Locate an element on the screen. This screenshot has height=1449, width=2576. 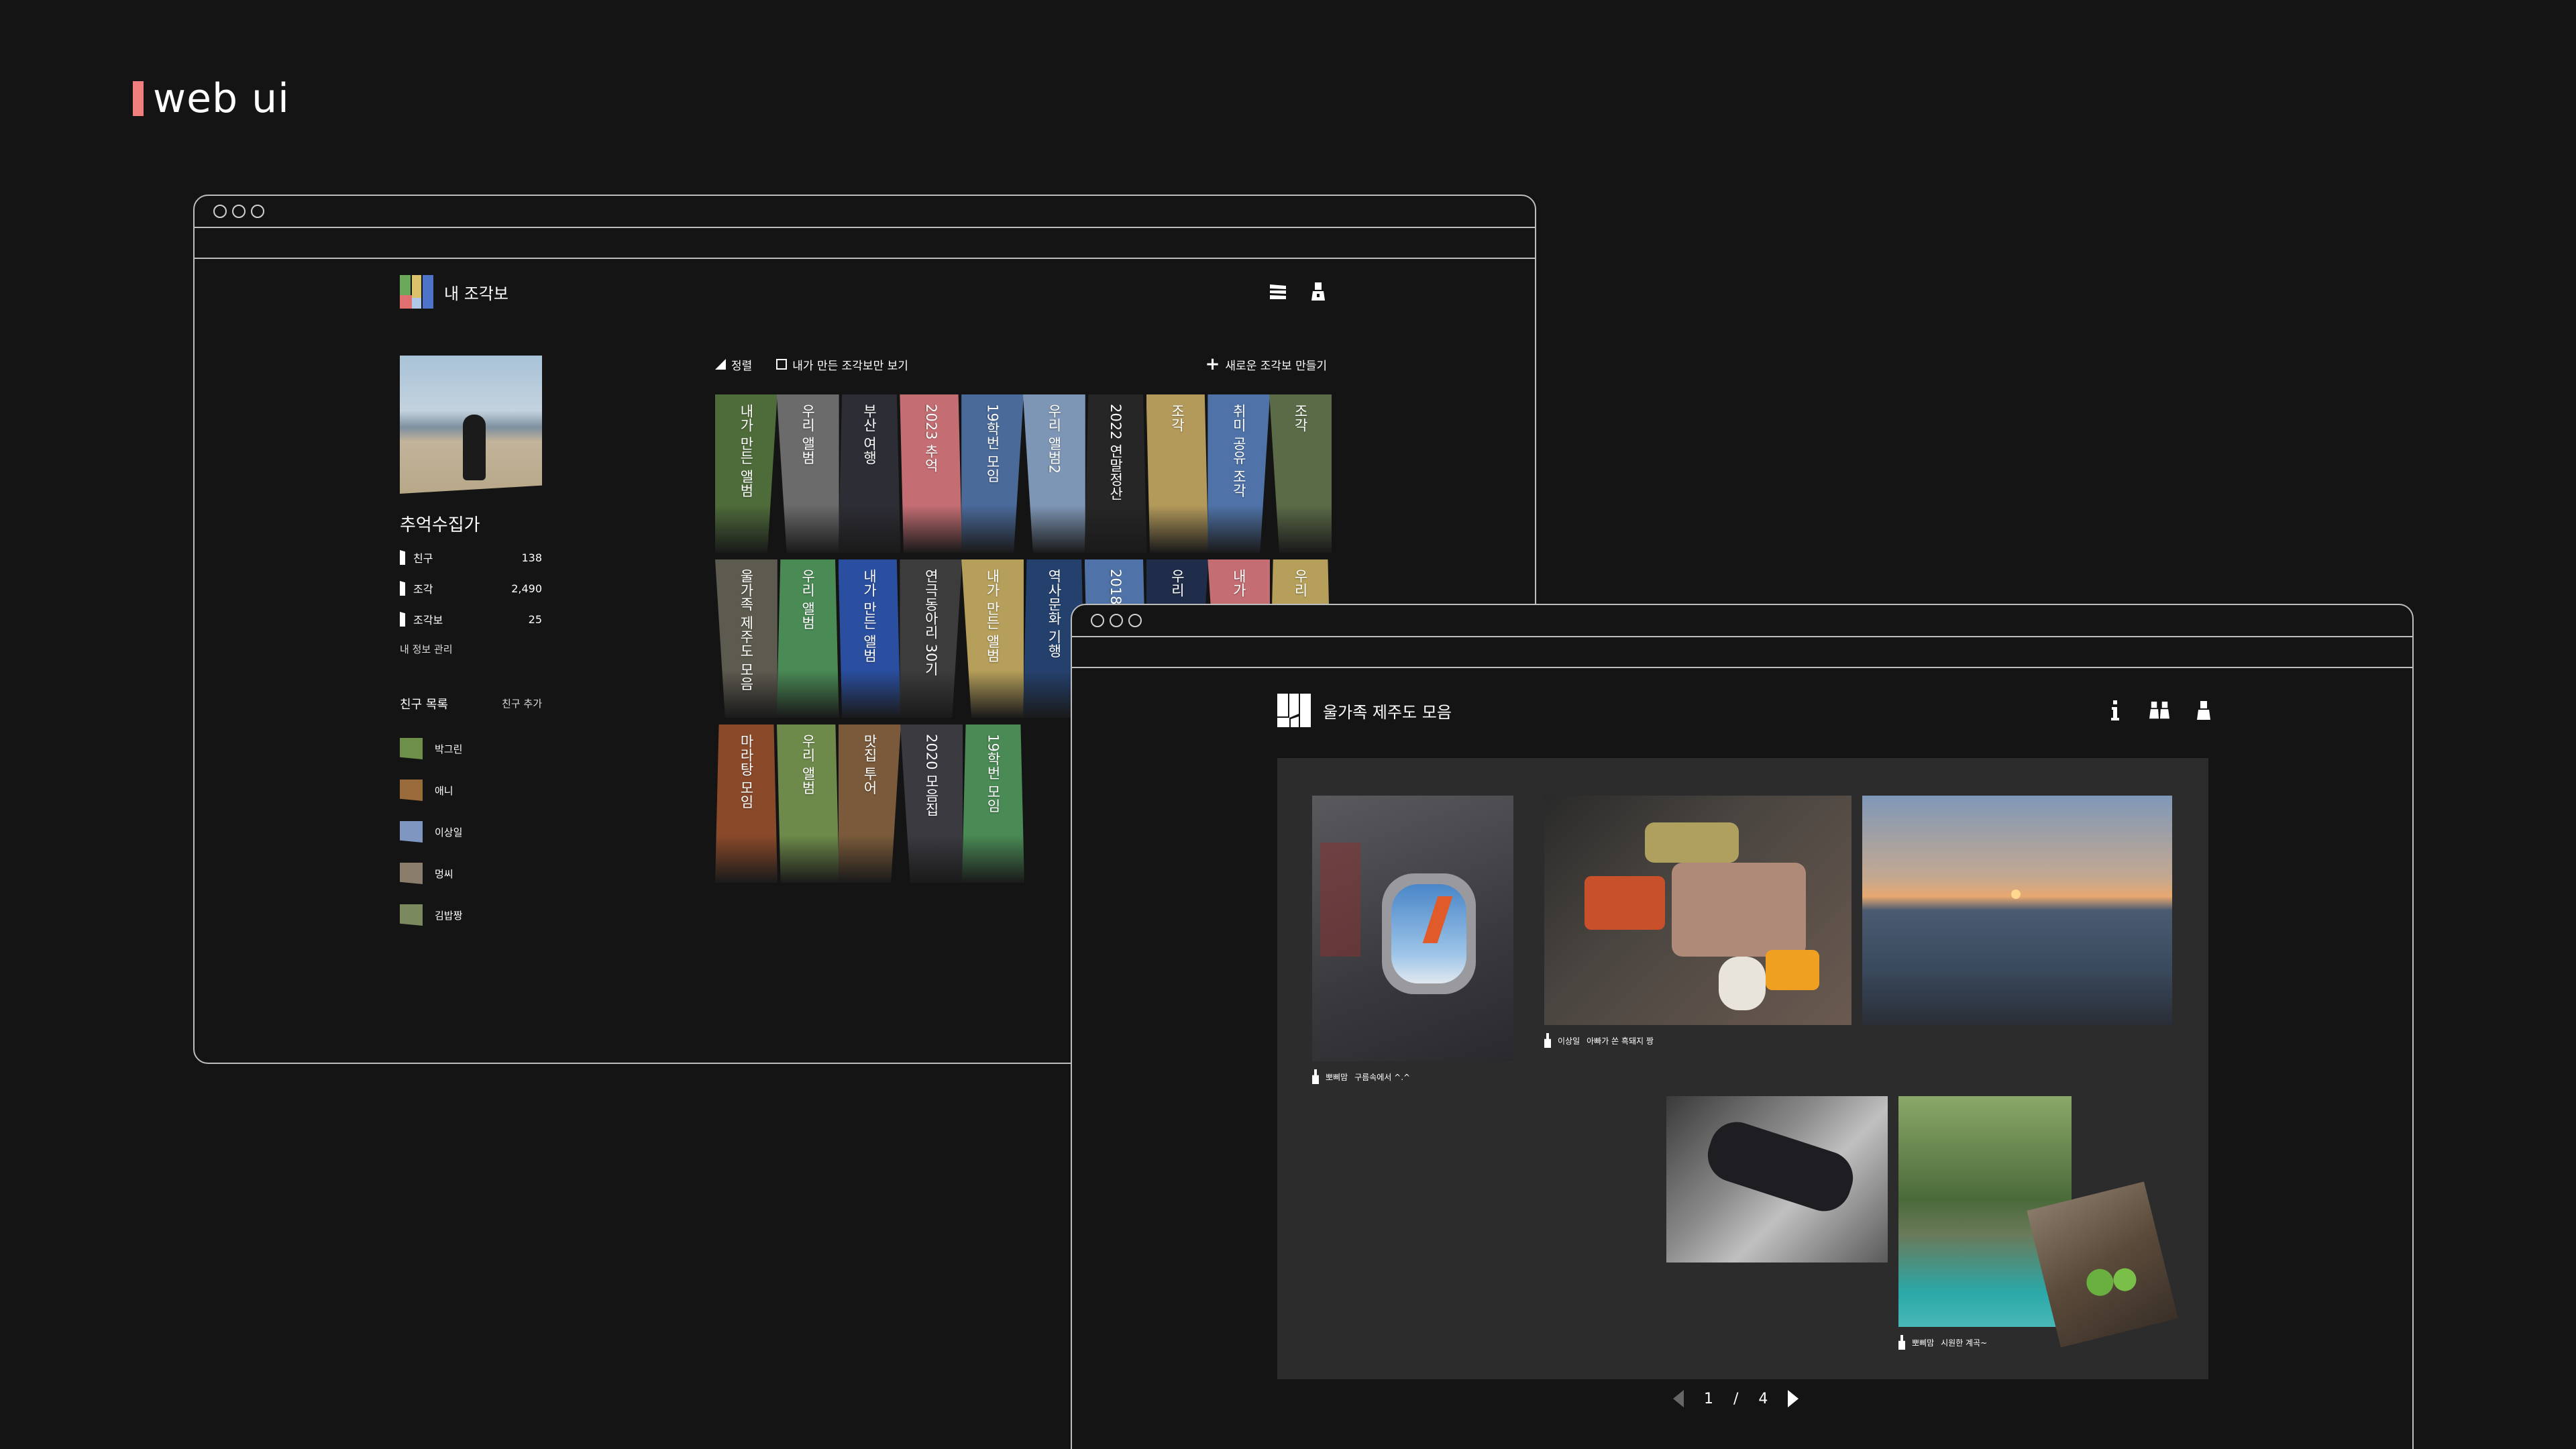
new-album-button: + 새로운 조각보 만들기 is located at coordinates (1266, 364).